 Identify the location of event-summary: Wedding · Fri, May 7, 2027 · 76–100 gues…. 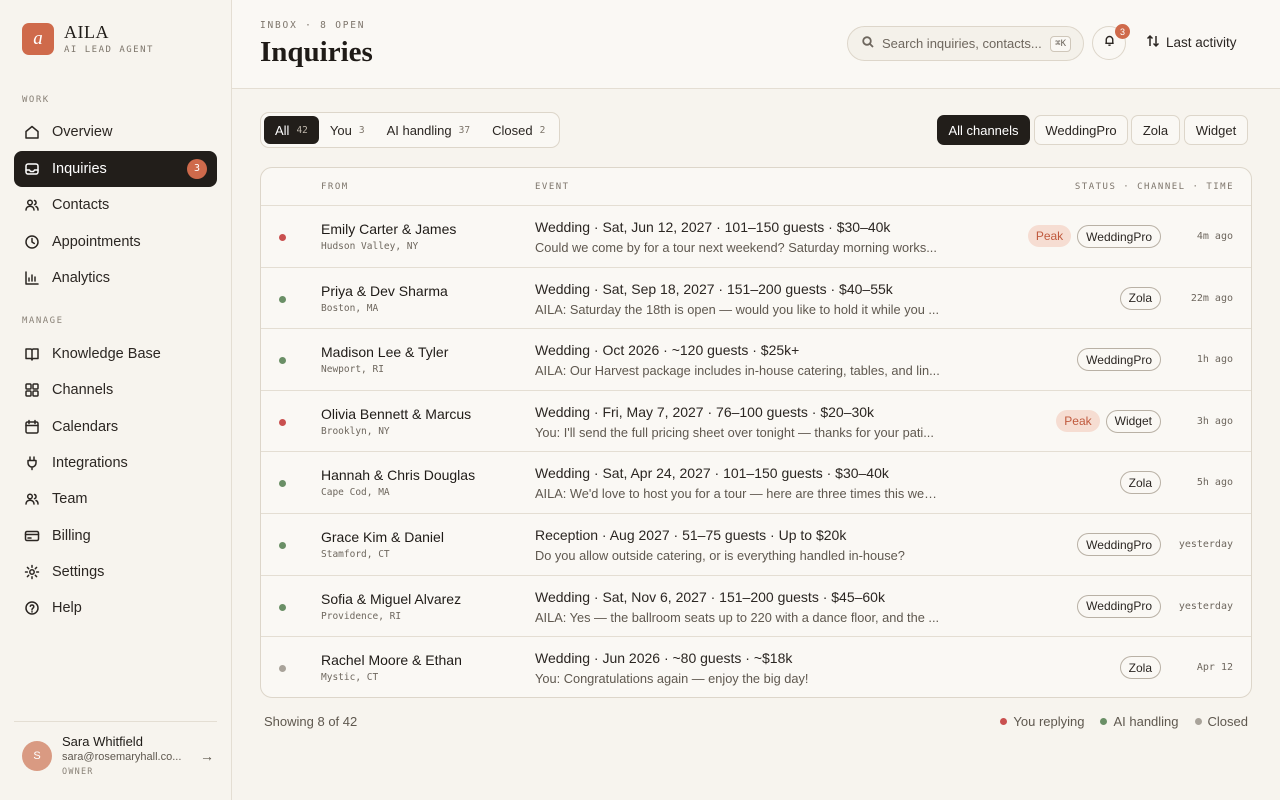
(705, 411).